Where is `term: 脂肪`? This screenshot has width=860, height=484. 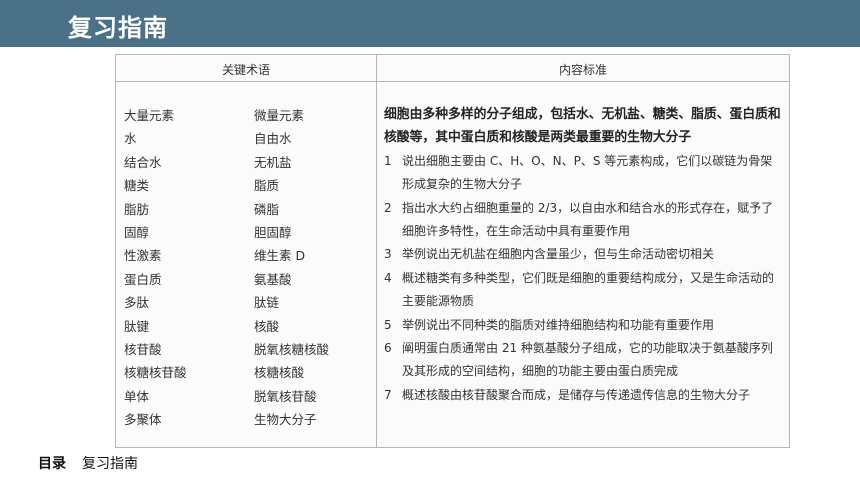
term: 脂肪 is located at coordinates (137, 209).